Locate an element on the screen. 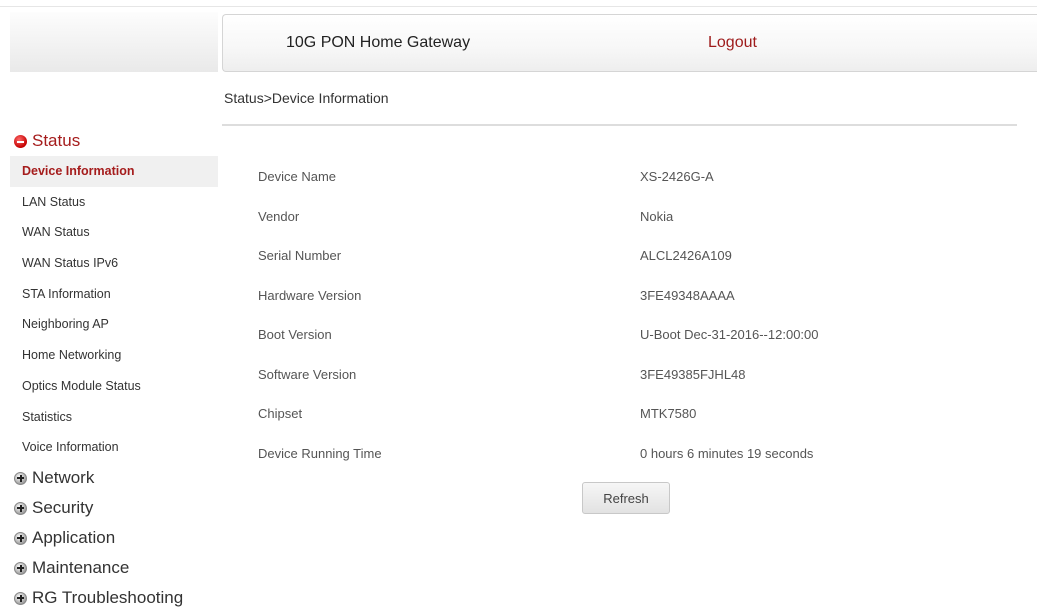  info-value: XS-2426G-A is located at coordinates (677, 176).